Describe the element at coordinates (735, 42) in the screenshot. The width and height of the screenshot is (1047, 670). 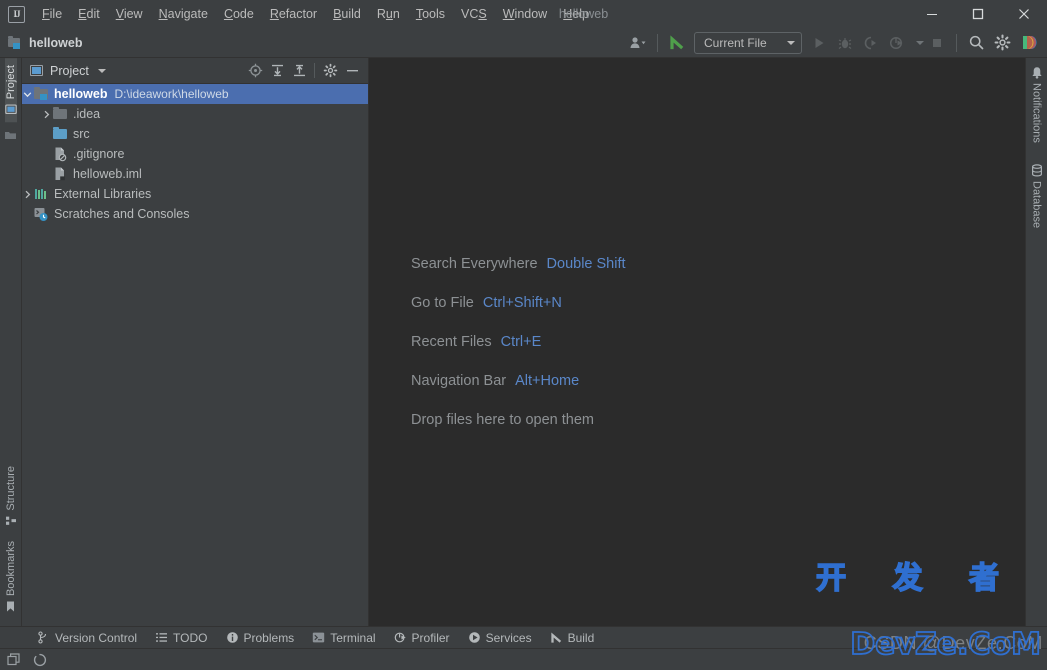
I see `run-config-label: Current File` at that location.